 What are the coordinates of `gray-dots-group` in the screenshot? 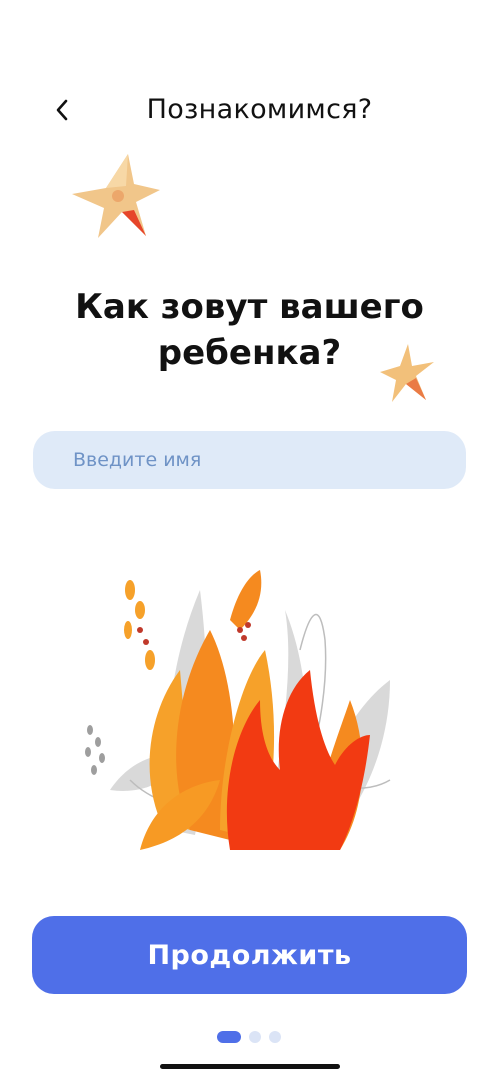 It's located at (95, 750).